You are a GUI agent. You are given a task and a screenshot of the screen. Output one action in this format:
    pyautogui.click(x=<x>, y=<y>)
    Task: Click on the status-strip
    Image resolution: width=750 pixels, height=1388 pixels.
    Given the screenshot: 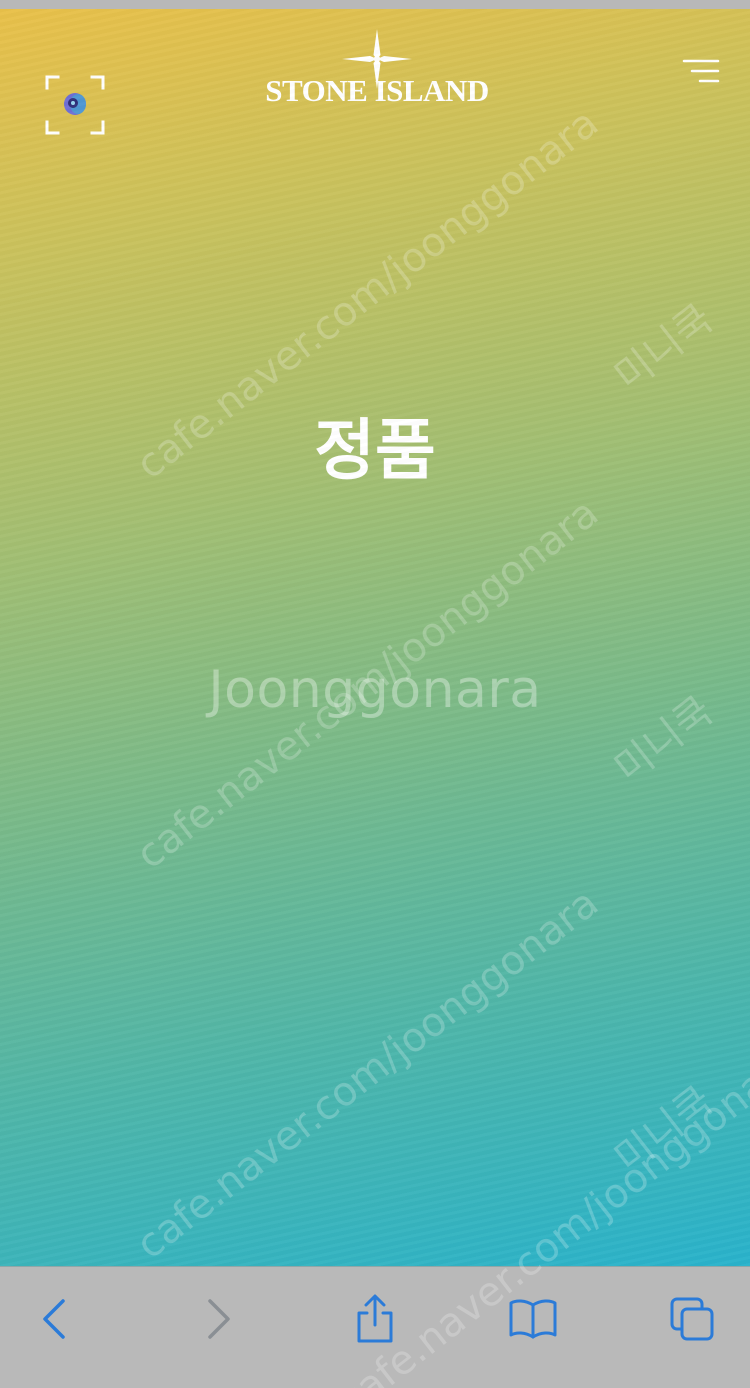 What is the action you would take?
    pyautogui.click(x=375, y=4)
    